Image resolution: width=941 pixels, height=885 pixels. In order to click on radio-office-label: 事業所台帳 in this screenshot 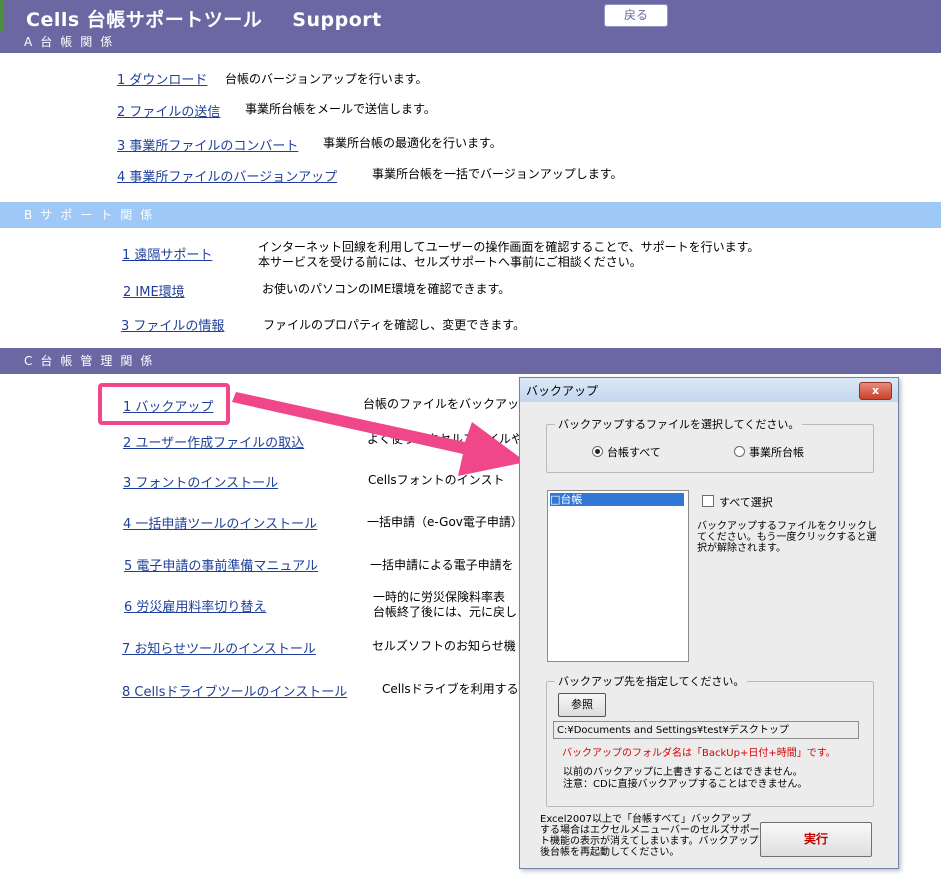, I will do `click(776, 452)`.